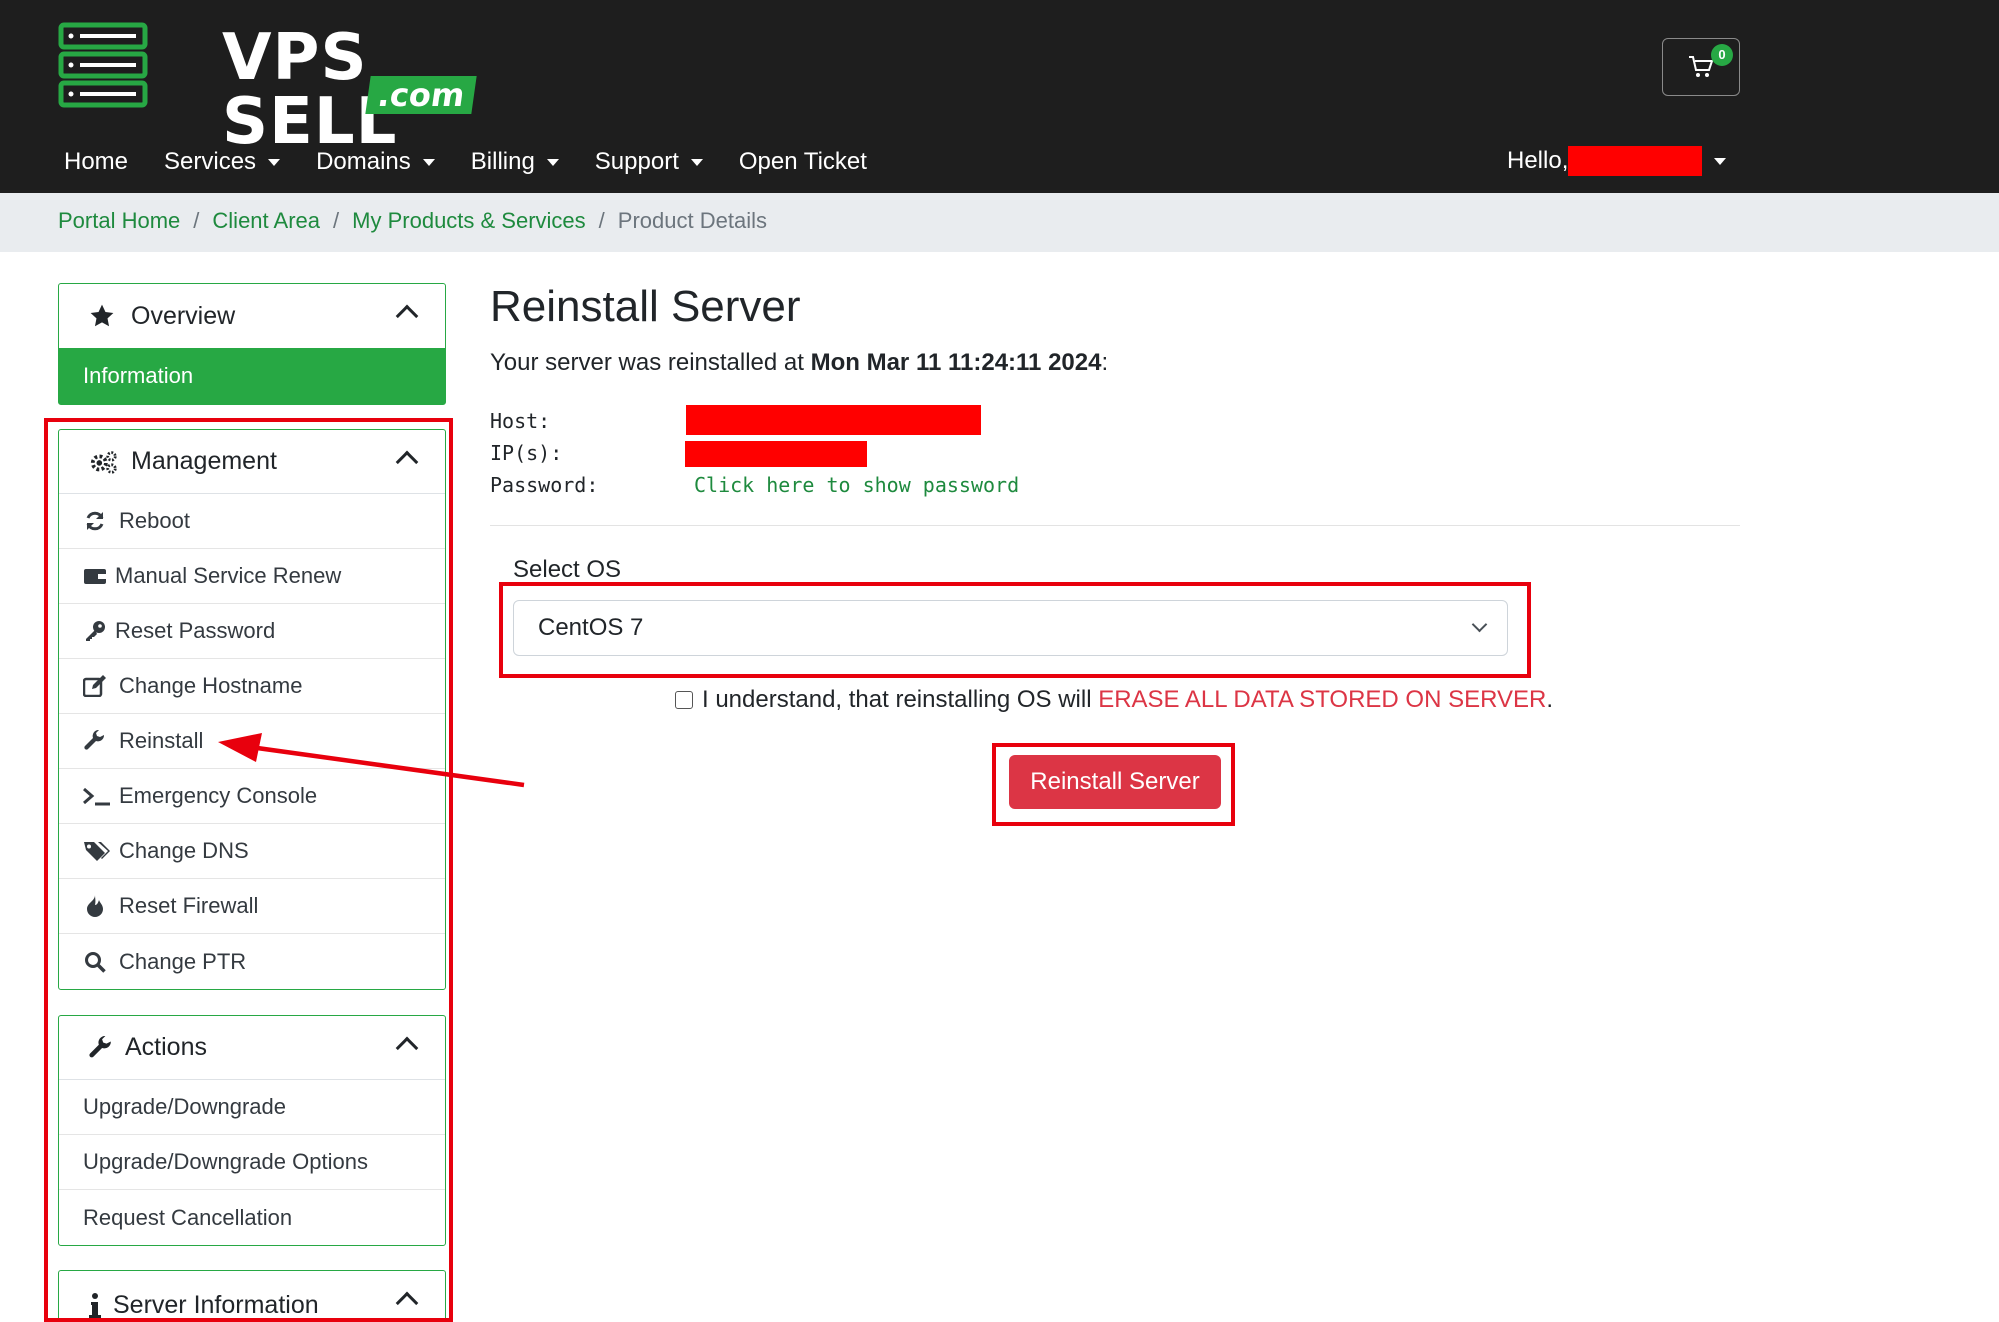 The height and width of the screenshot is (1322, 1999). I want to click on annotation-arrow, so click(371, 760).